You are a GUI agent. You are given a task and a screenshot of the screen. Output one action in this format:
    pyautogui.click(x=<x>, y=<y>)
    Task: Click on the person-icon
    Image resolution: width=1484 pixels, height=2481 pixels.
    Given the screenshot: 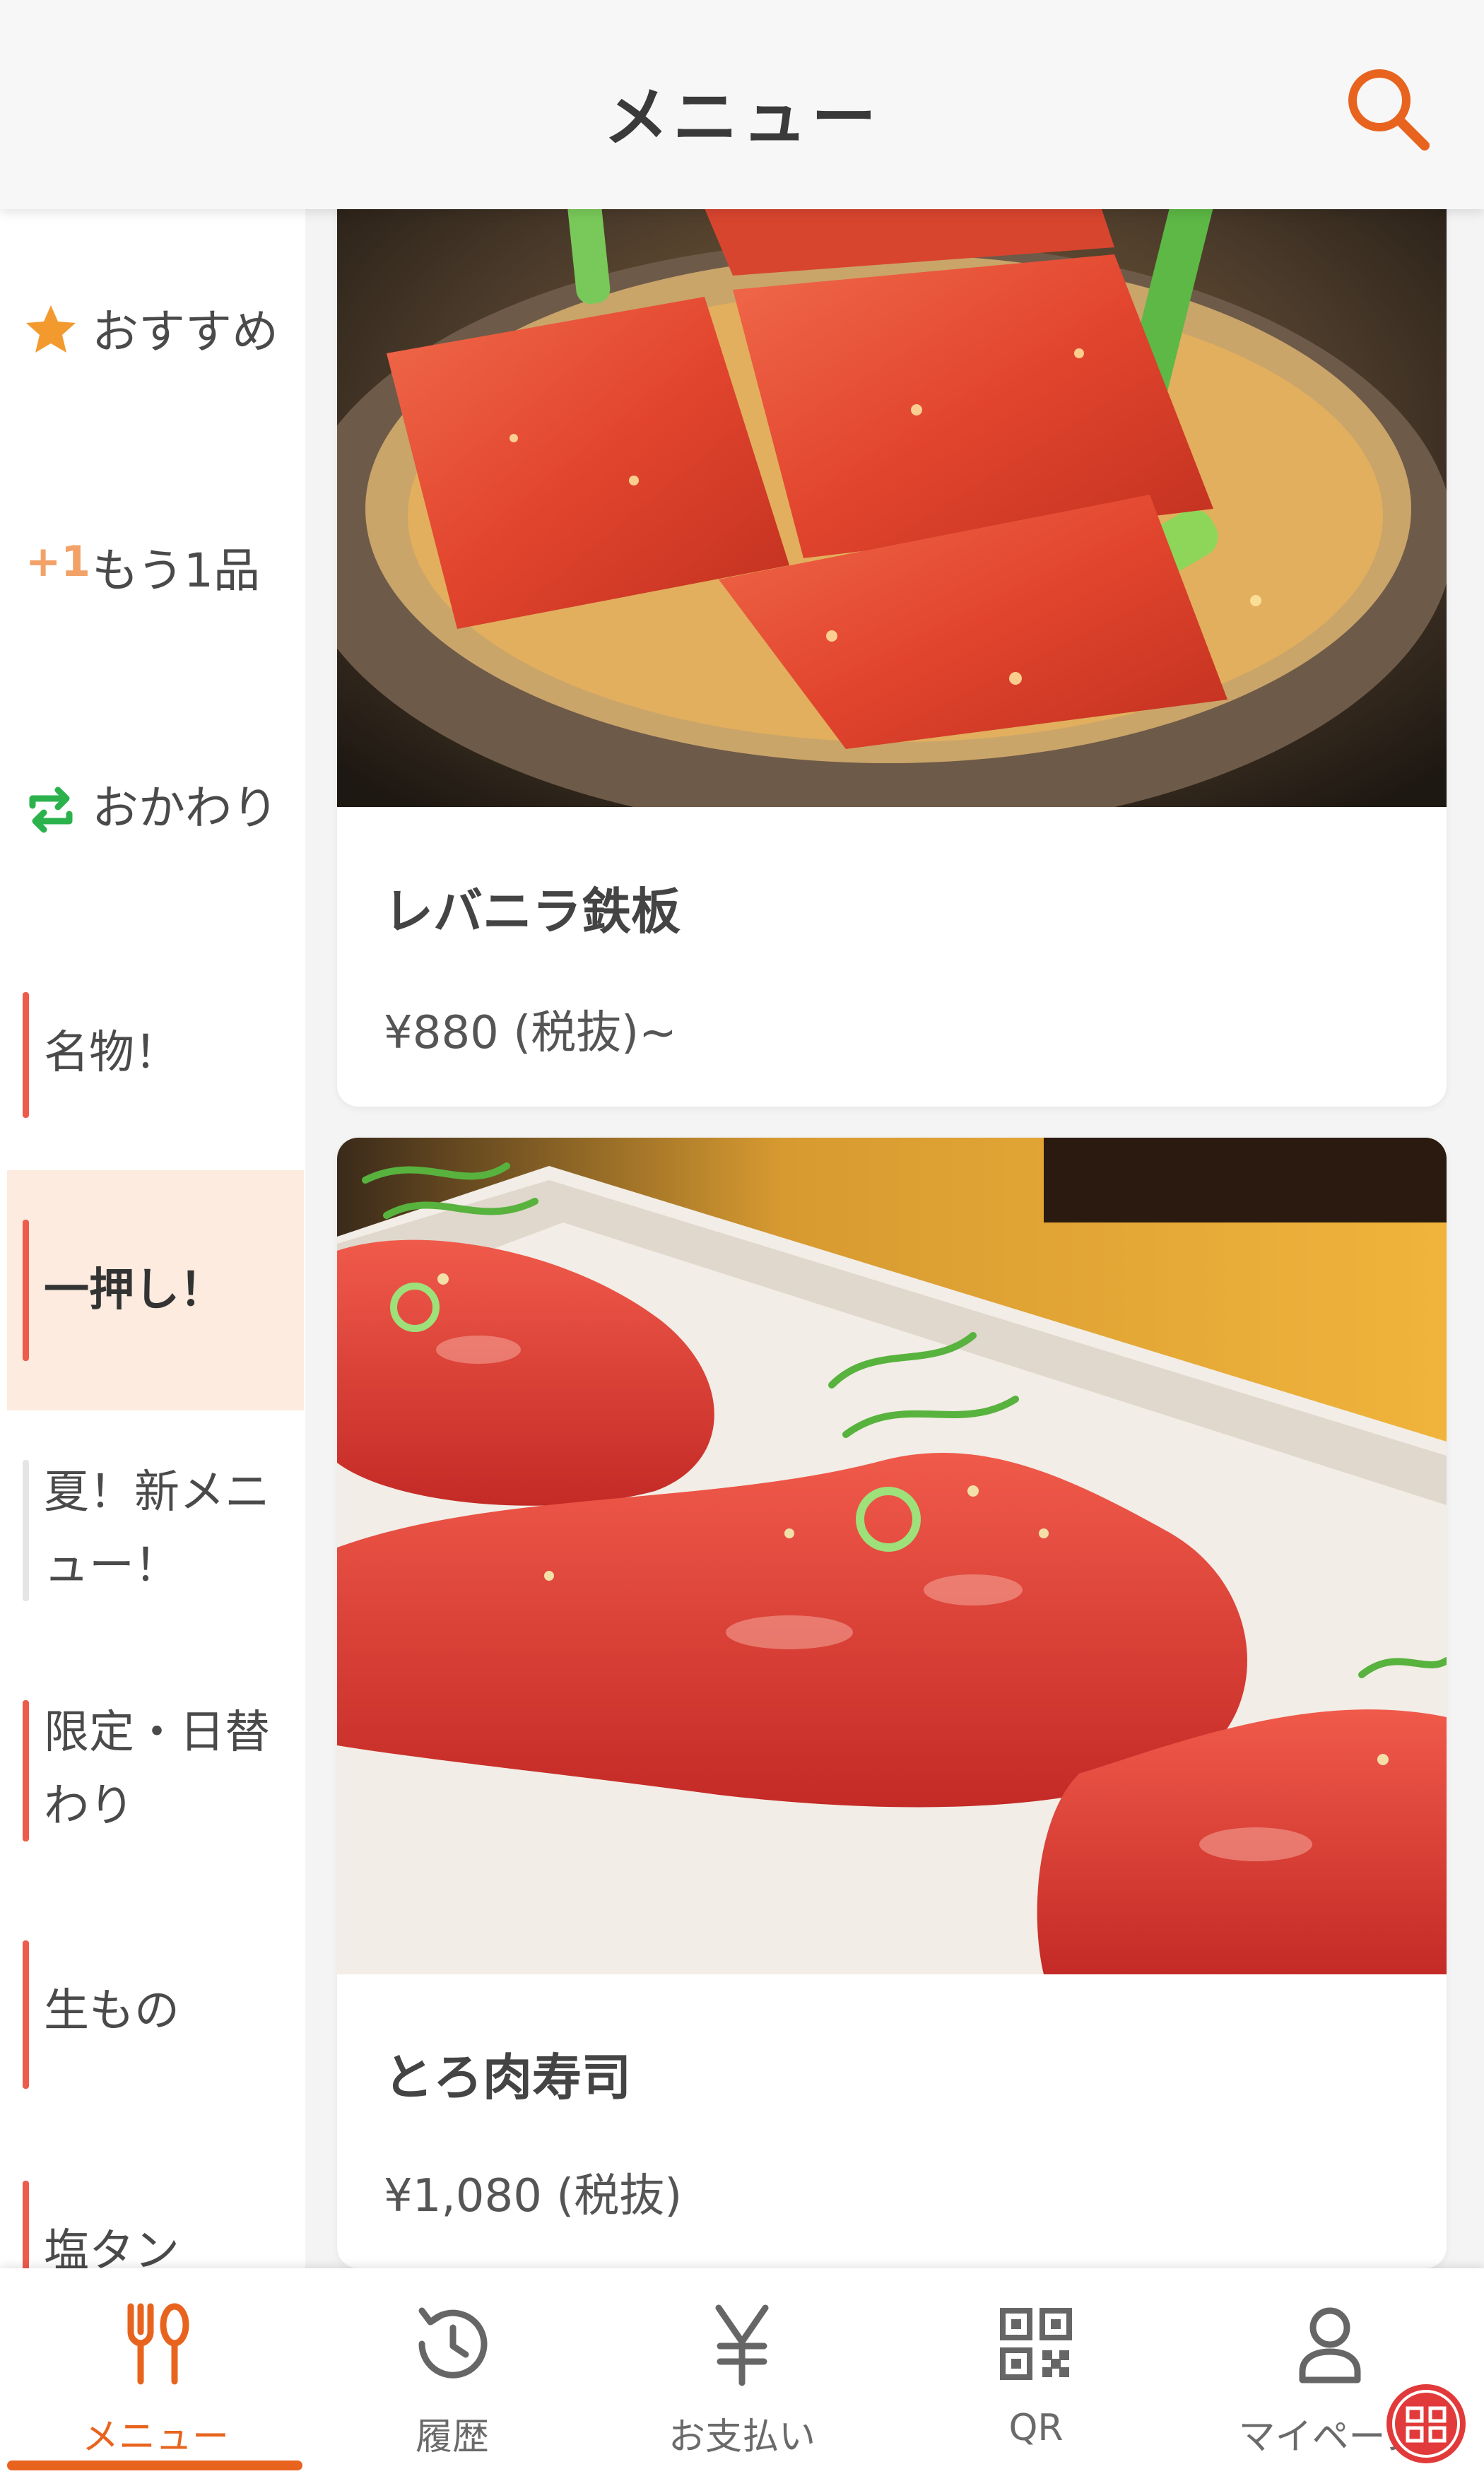 What is the action you would take?
    pyautogui.click(x=1330, y=2345)
    